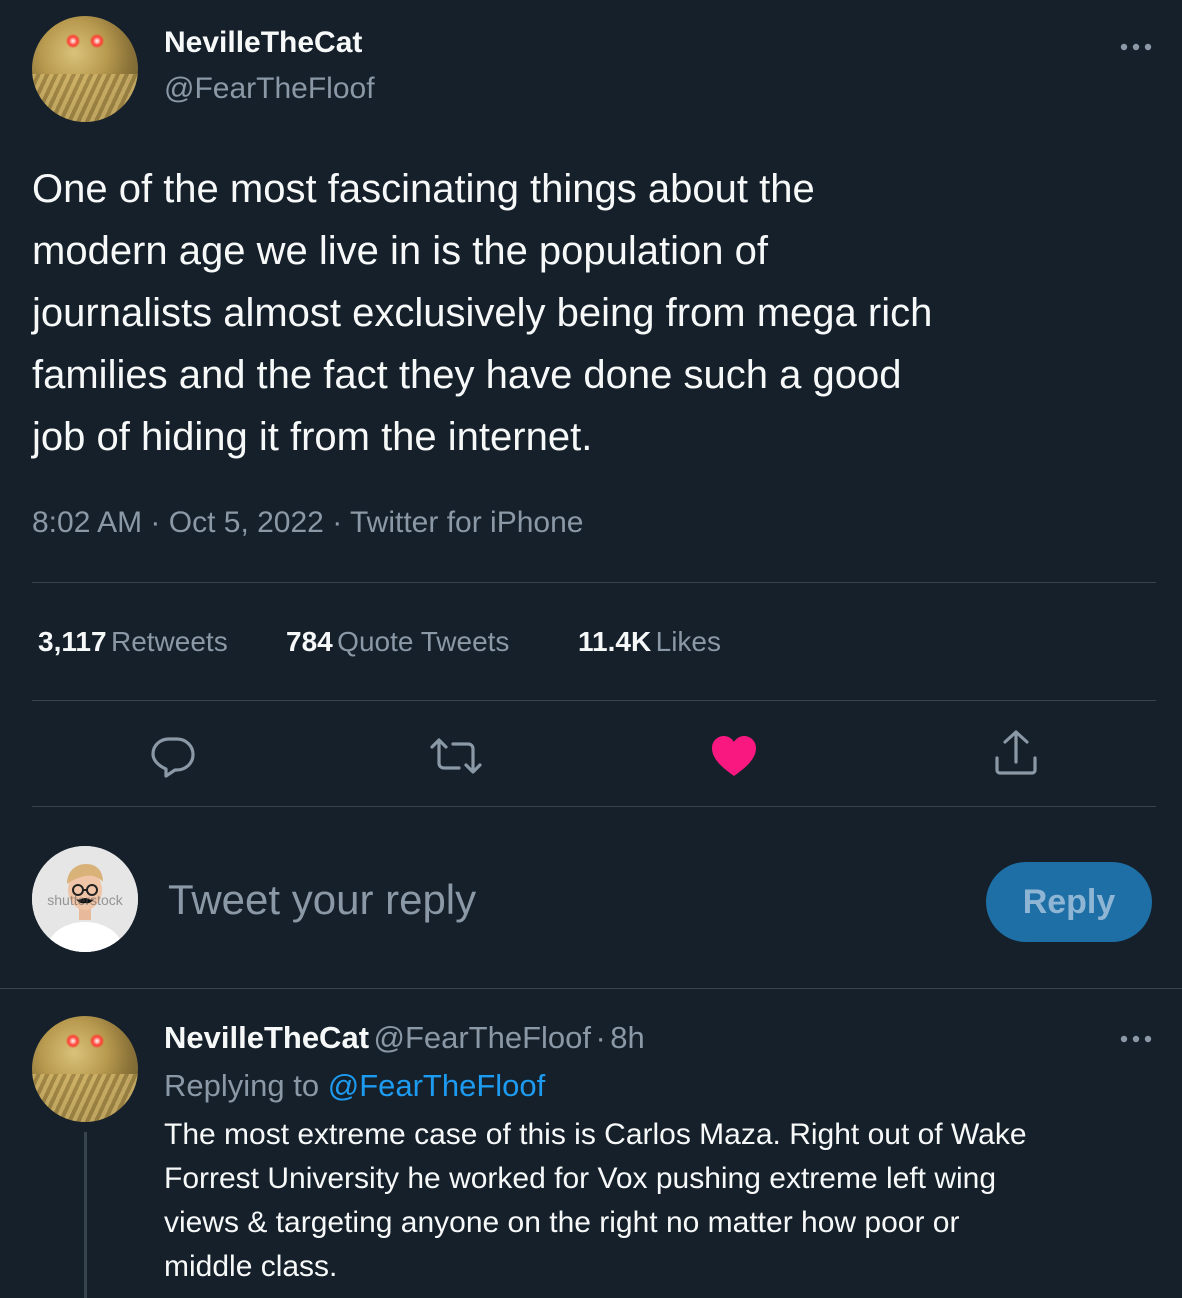 The image size is (1182, 1298). Describe the element at coordinates (87, 522) in the screenshot. I see `tweet-time: 8:02 AM` at that location.